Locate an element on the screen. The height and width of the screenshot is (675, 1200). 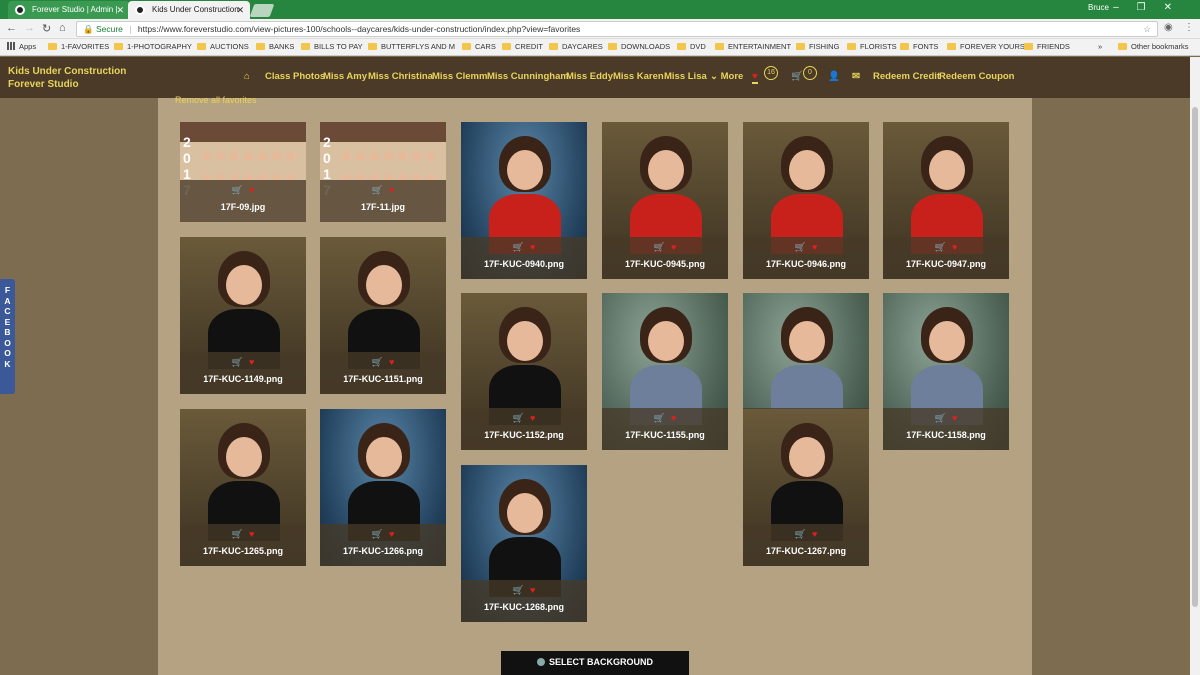
nav-more: ⌄ More is located at coordinates (726, 76).